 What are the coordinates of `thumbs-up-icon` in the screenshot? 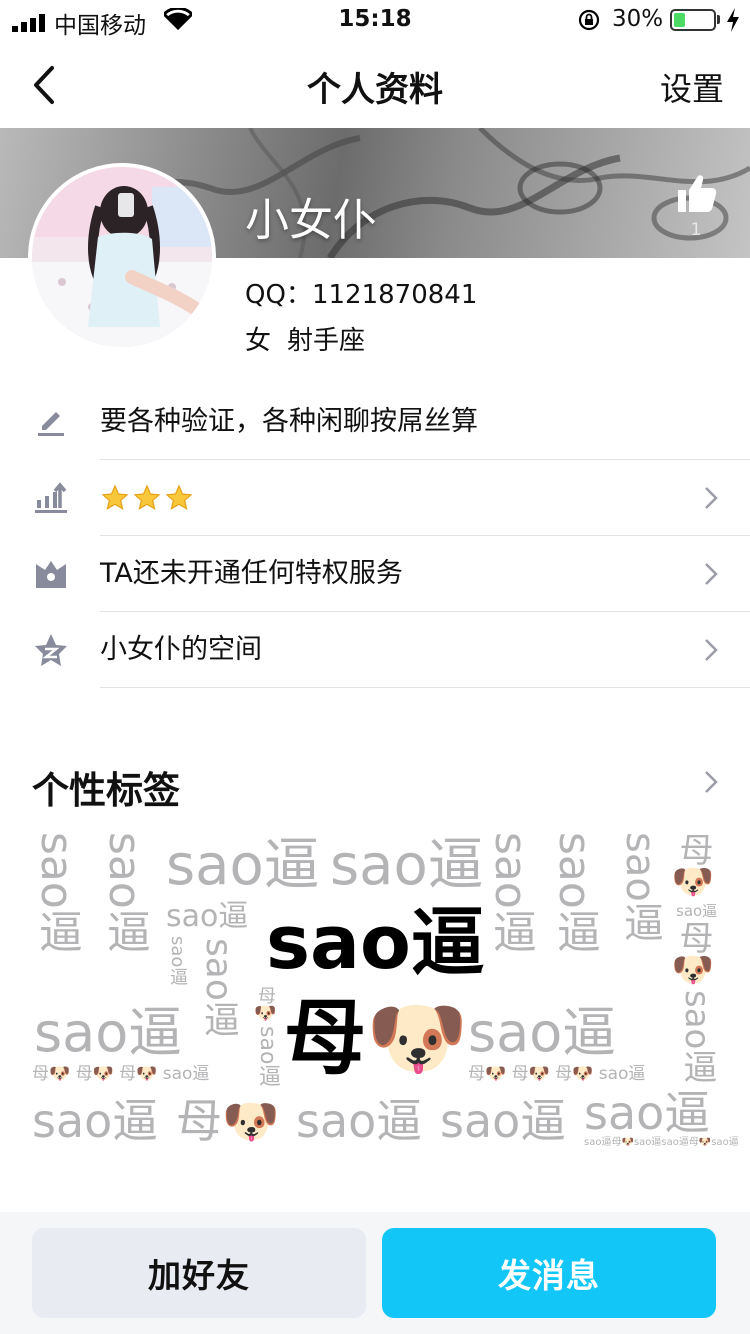 It's located at (697, 193).